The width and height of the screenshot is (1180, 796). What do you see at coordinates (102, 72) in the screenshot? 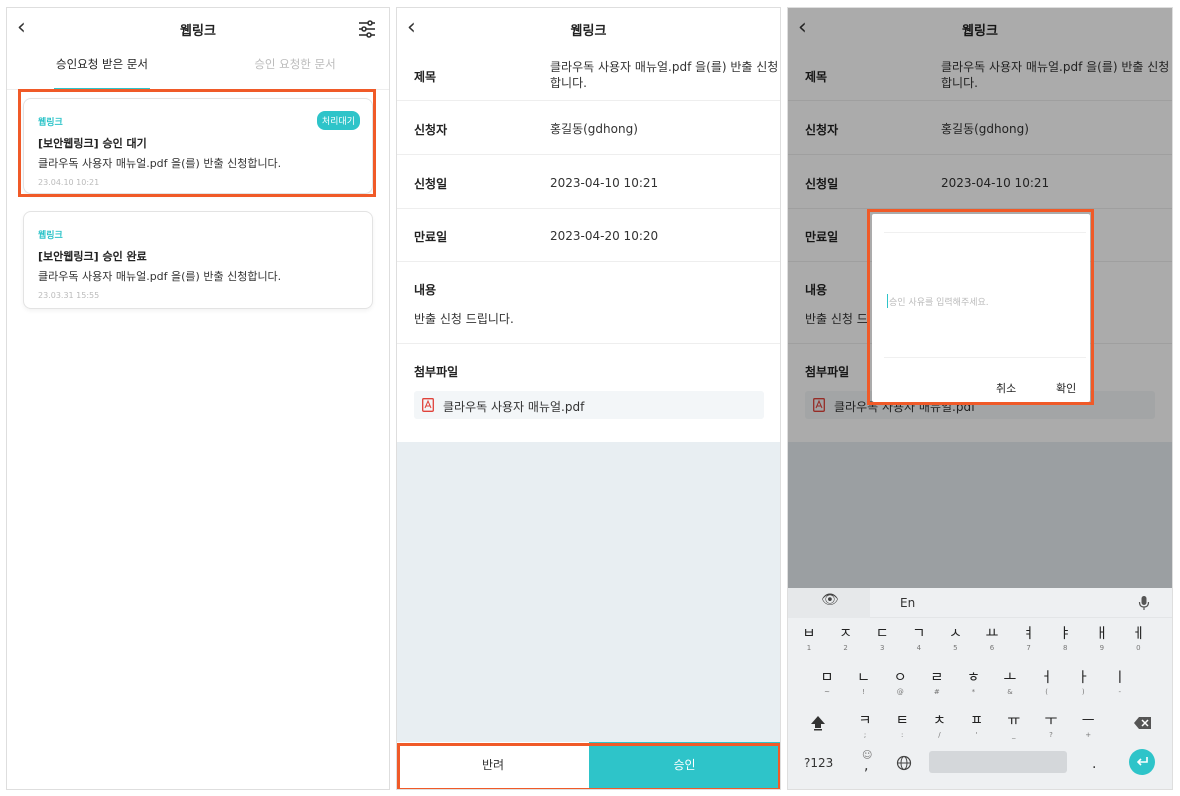
I see `tab-received: 승인요청 받은 문서` at bounding box center [102, 72].